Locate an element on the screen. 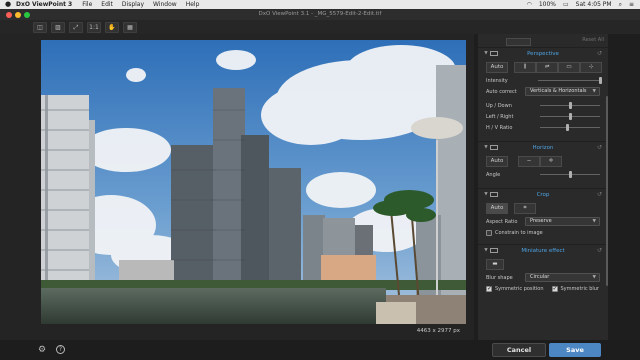 The width and height of the screenshot is (640, 360). settings-sliders-icon: ⚙ is located at coordinates (42, 350).